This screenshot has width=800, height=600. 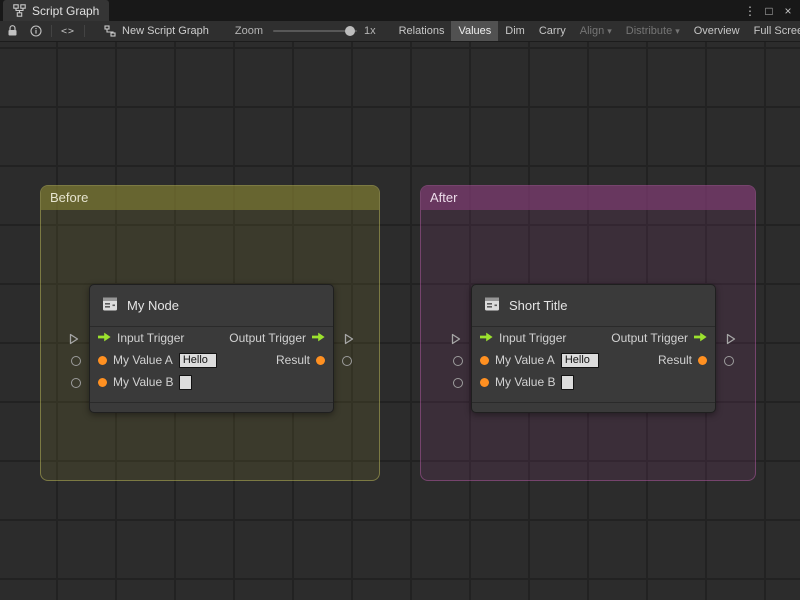 What do you see at coordinates (773, 31) in the screenshot?
I see `fullscreen-button: Full Screen` at bounding box center [773, 31].